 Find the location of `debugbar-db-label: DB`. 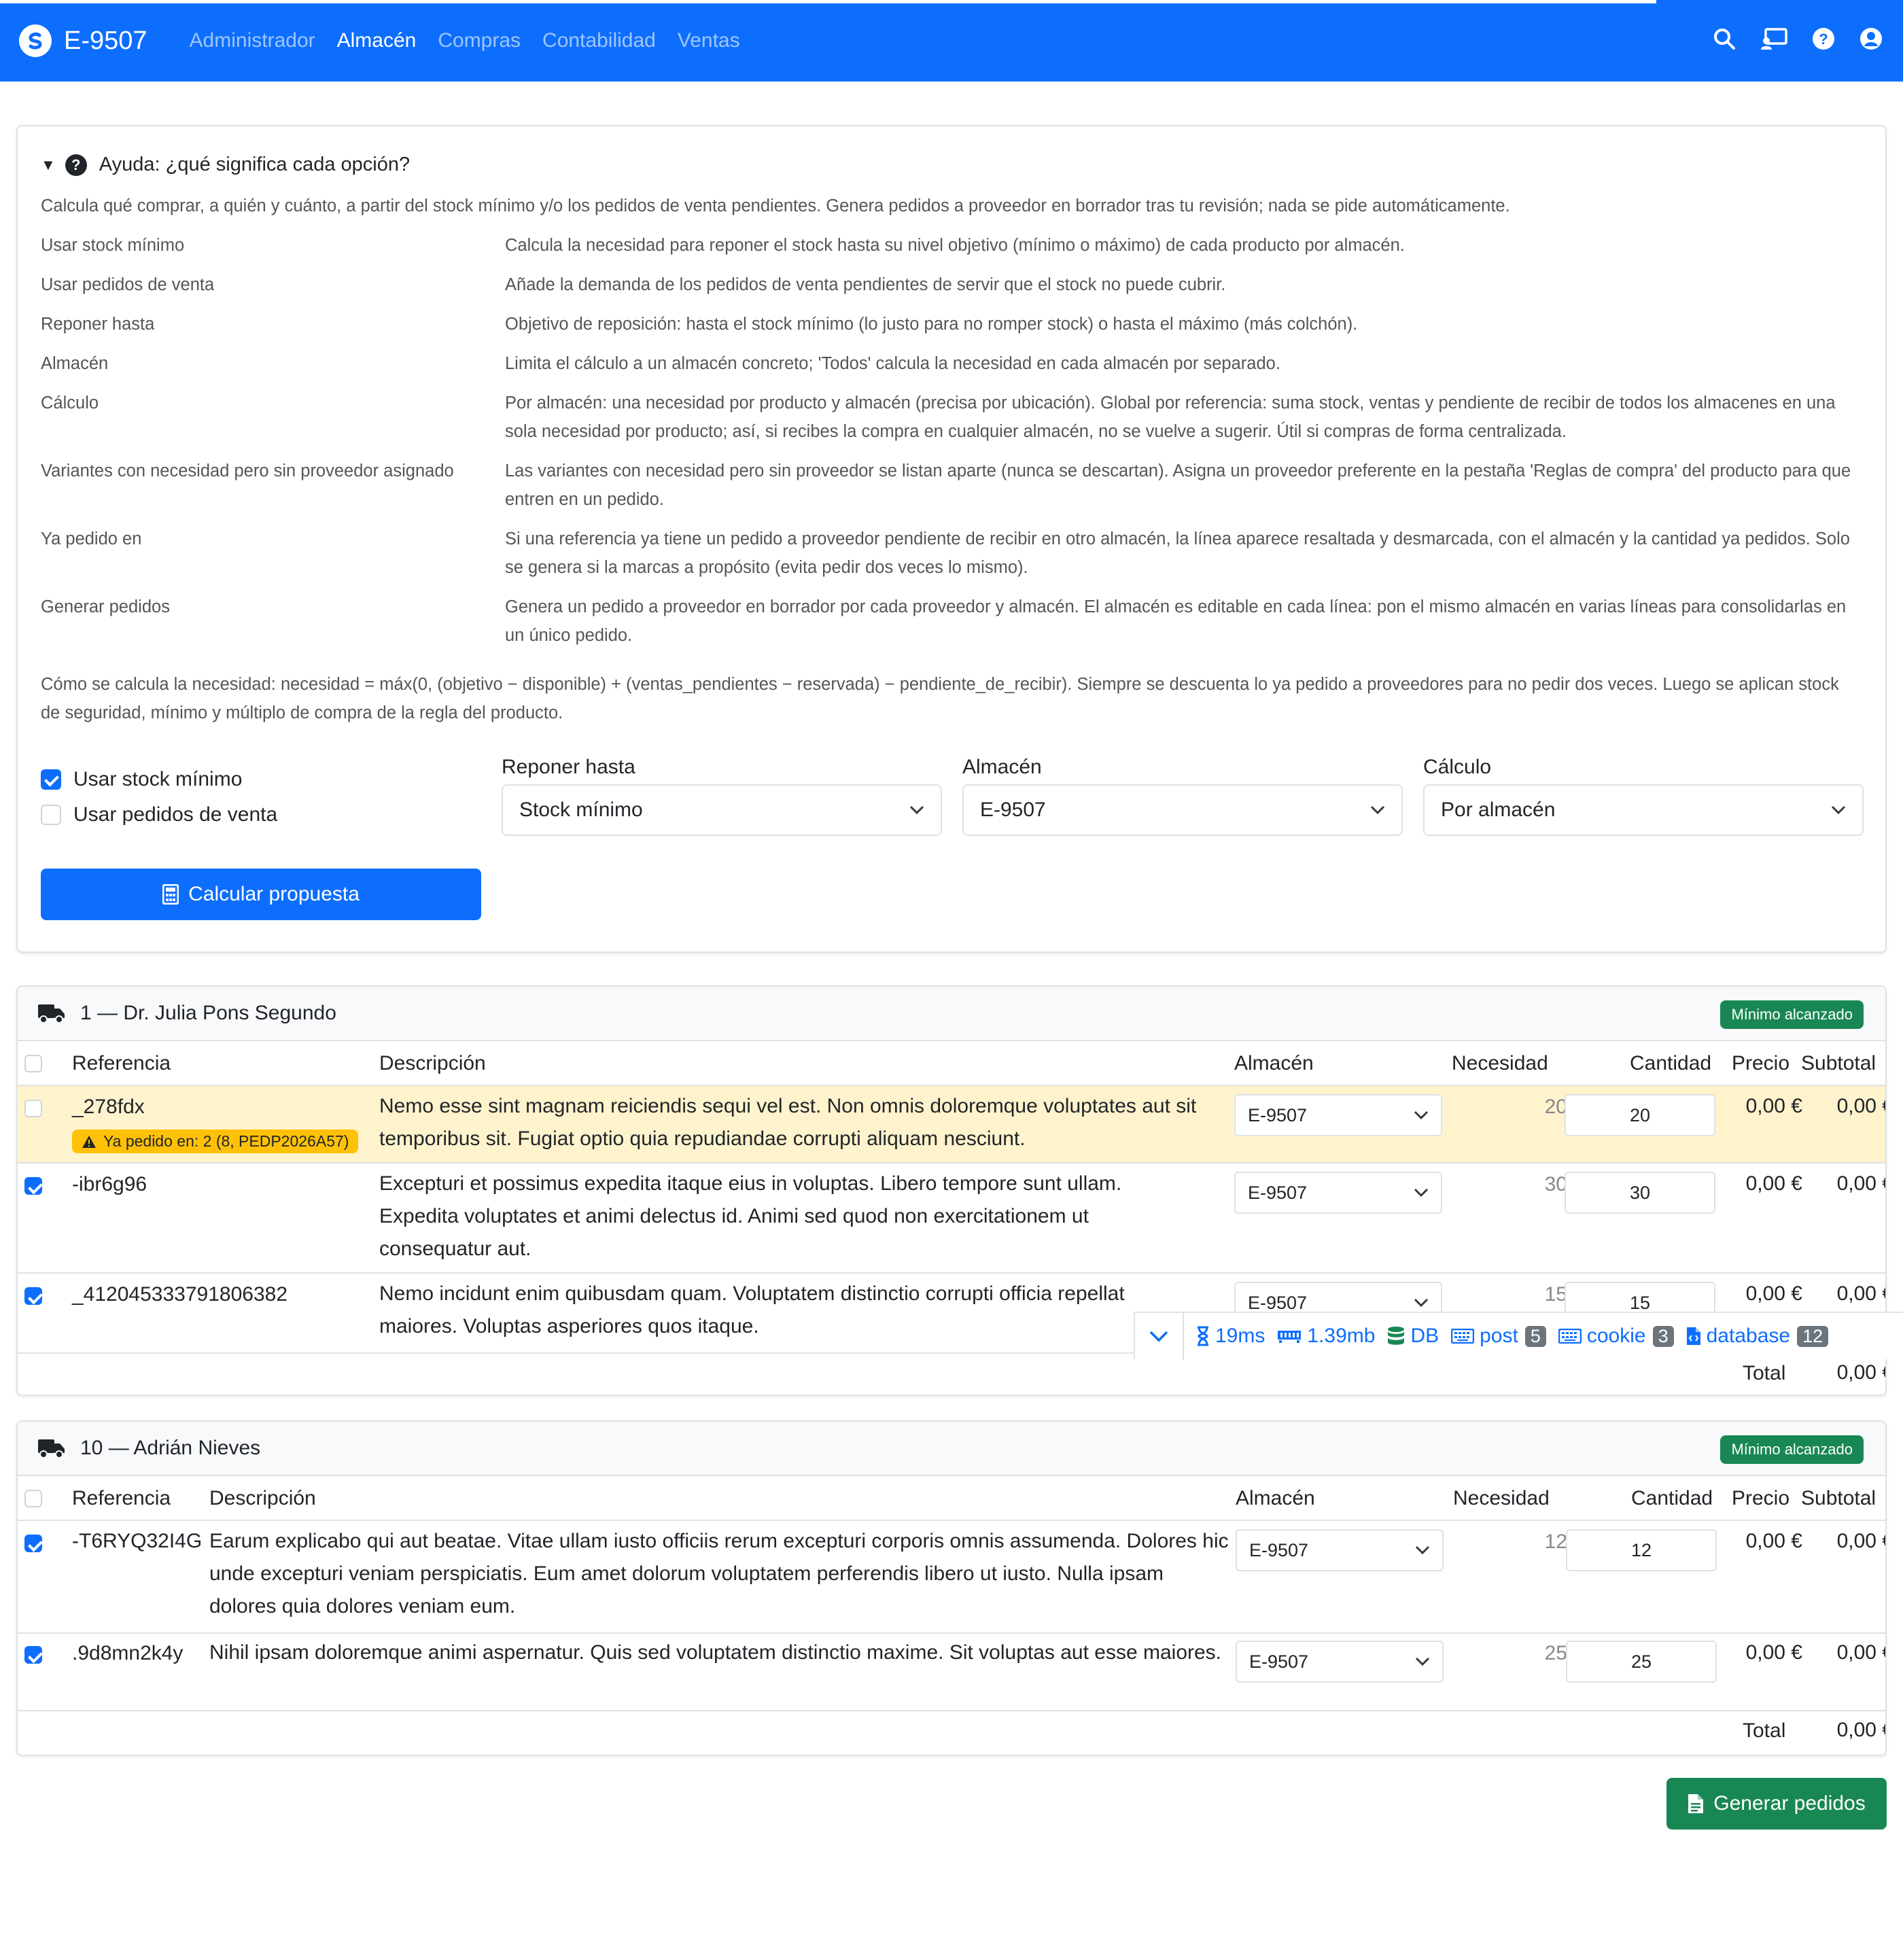

debugbar-db-label: DB is located at coordinates (1424, 1336).